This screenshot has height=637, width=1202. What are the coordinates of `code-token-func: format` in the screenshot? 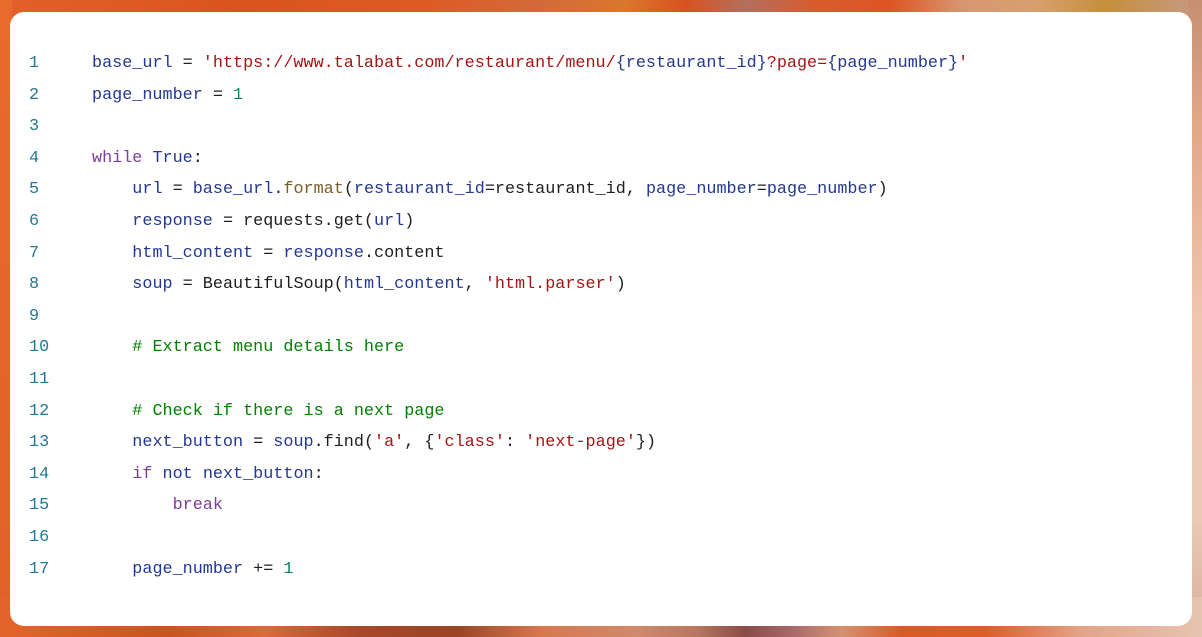 It's located at (313, 190).